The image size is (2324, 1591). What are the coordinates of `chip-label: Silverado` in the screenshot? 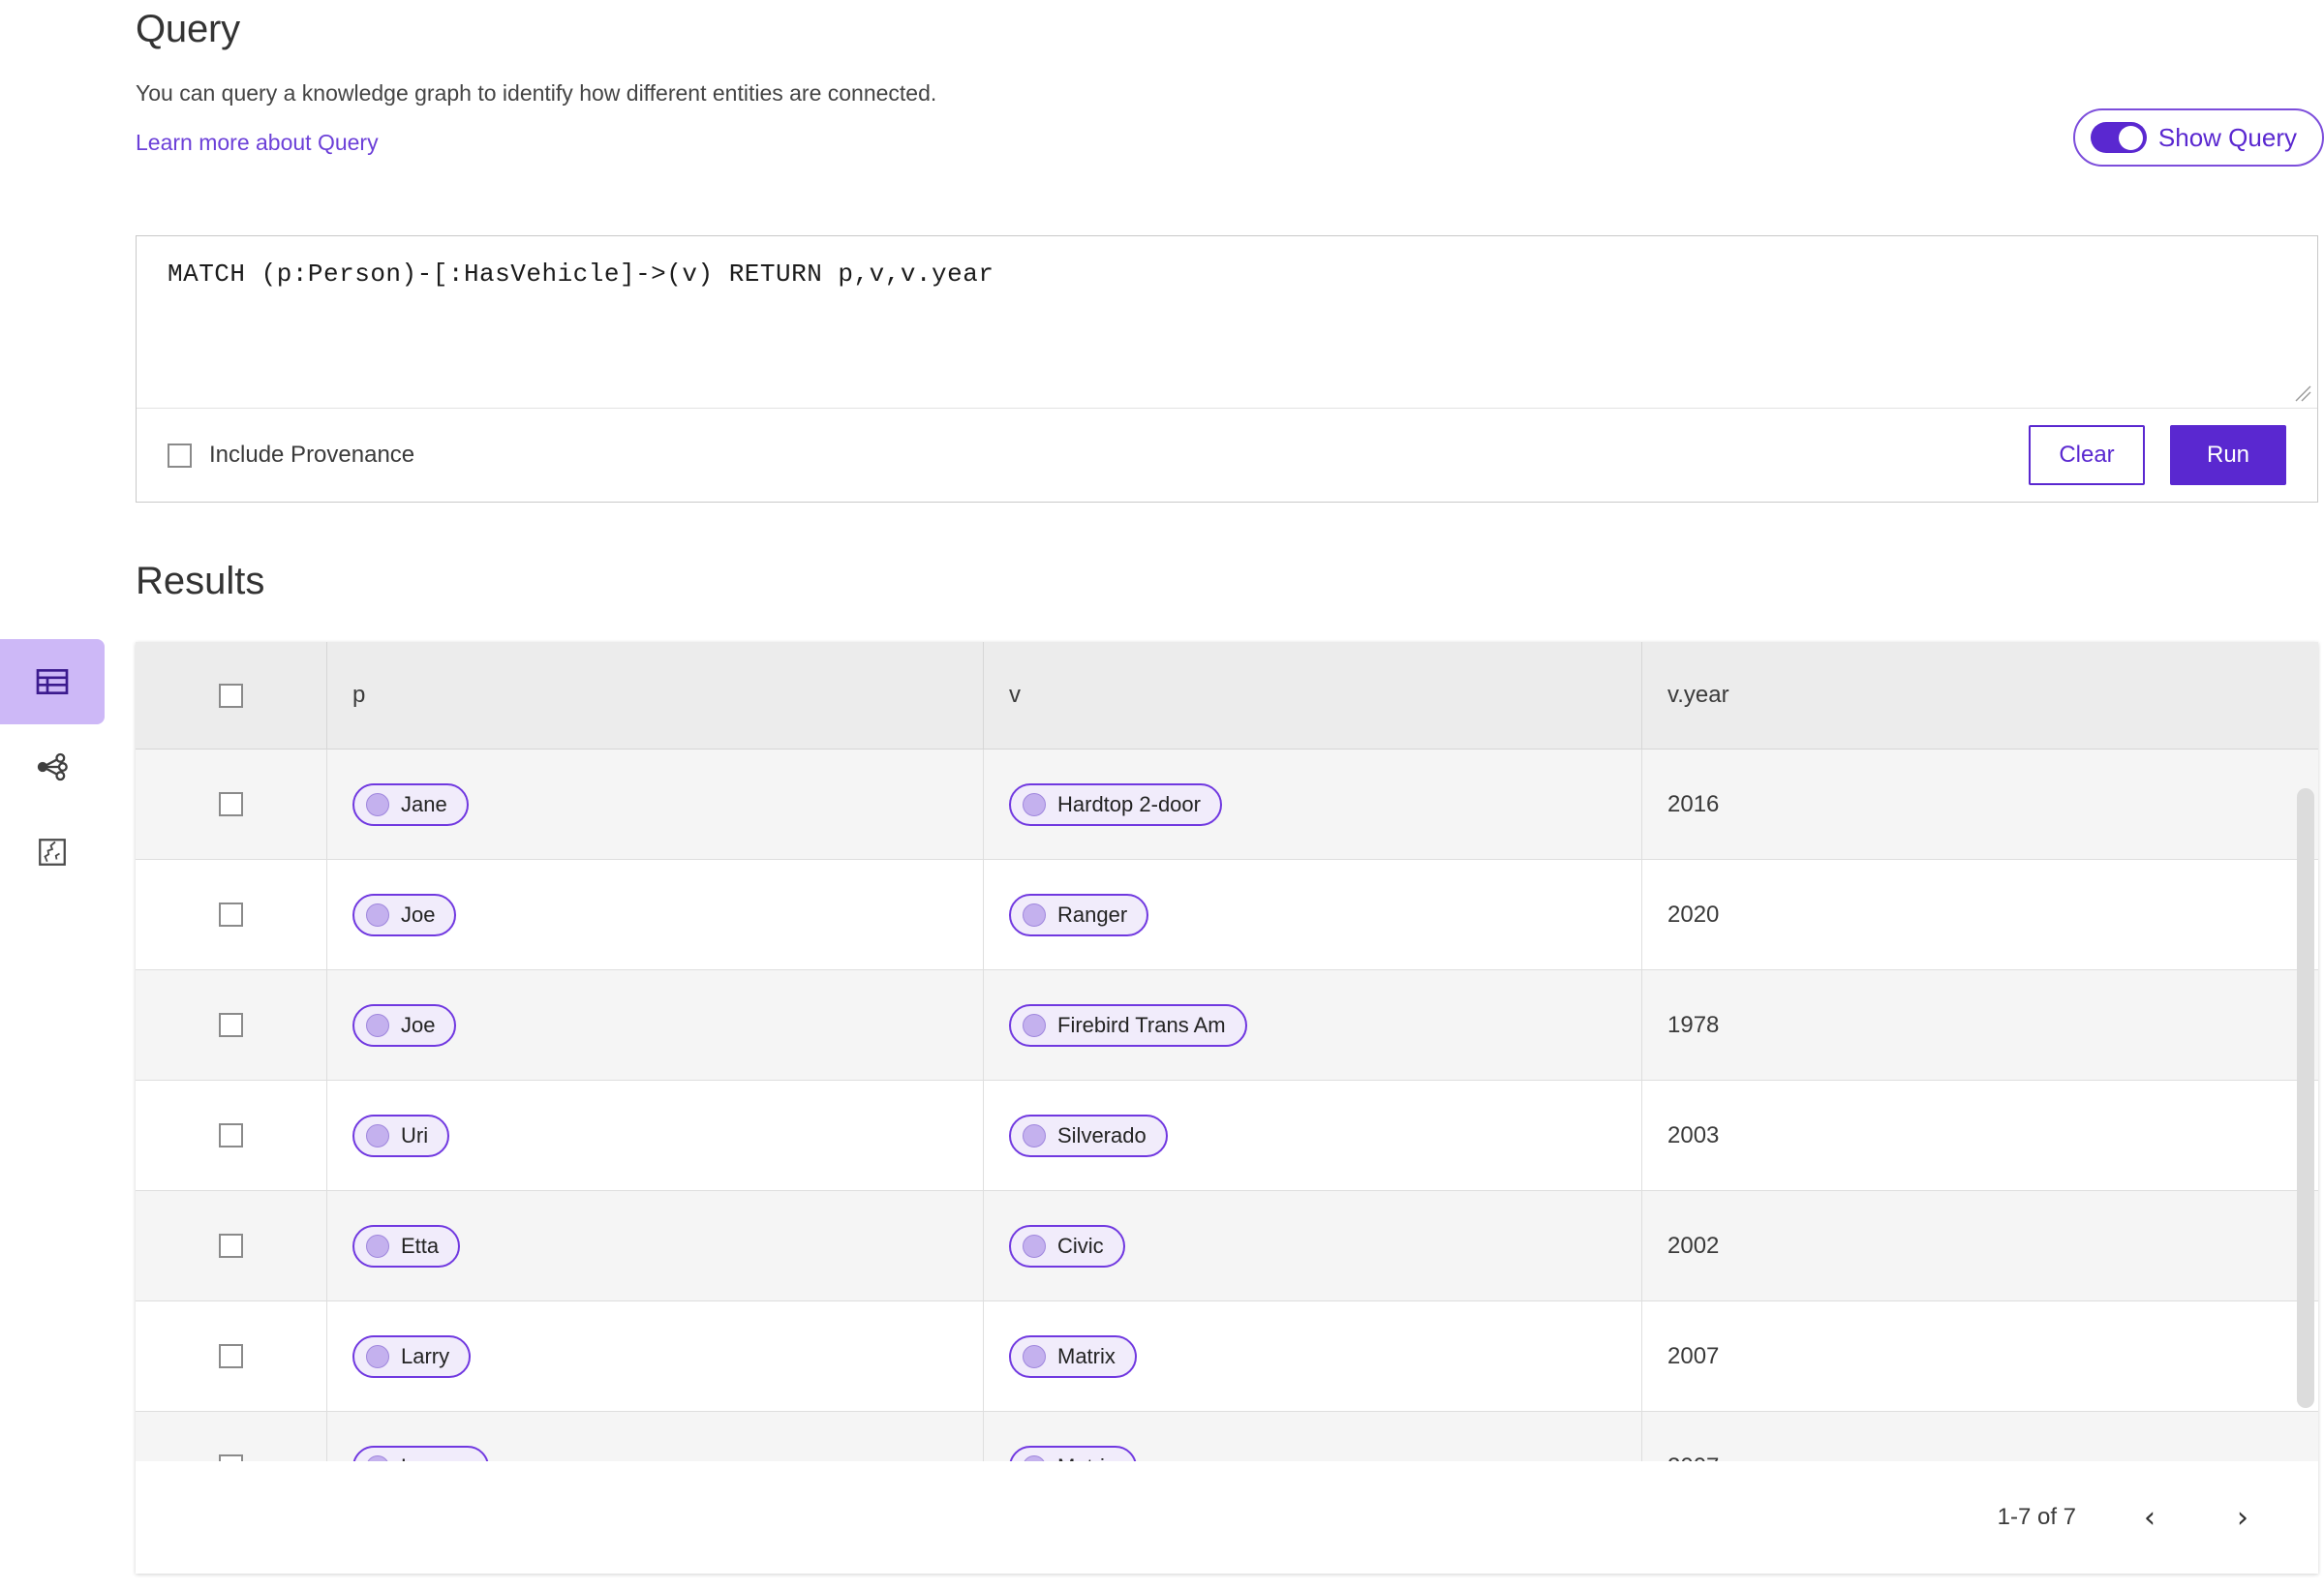 It's located at (1102, 1134).